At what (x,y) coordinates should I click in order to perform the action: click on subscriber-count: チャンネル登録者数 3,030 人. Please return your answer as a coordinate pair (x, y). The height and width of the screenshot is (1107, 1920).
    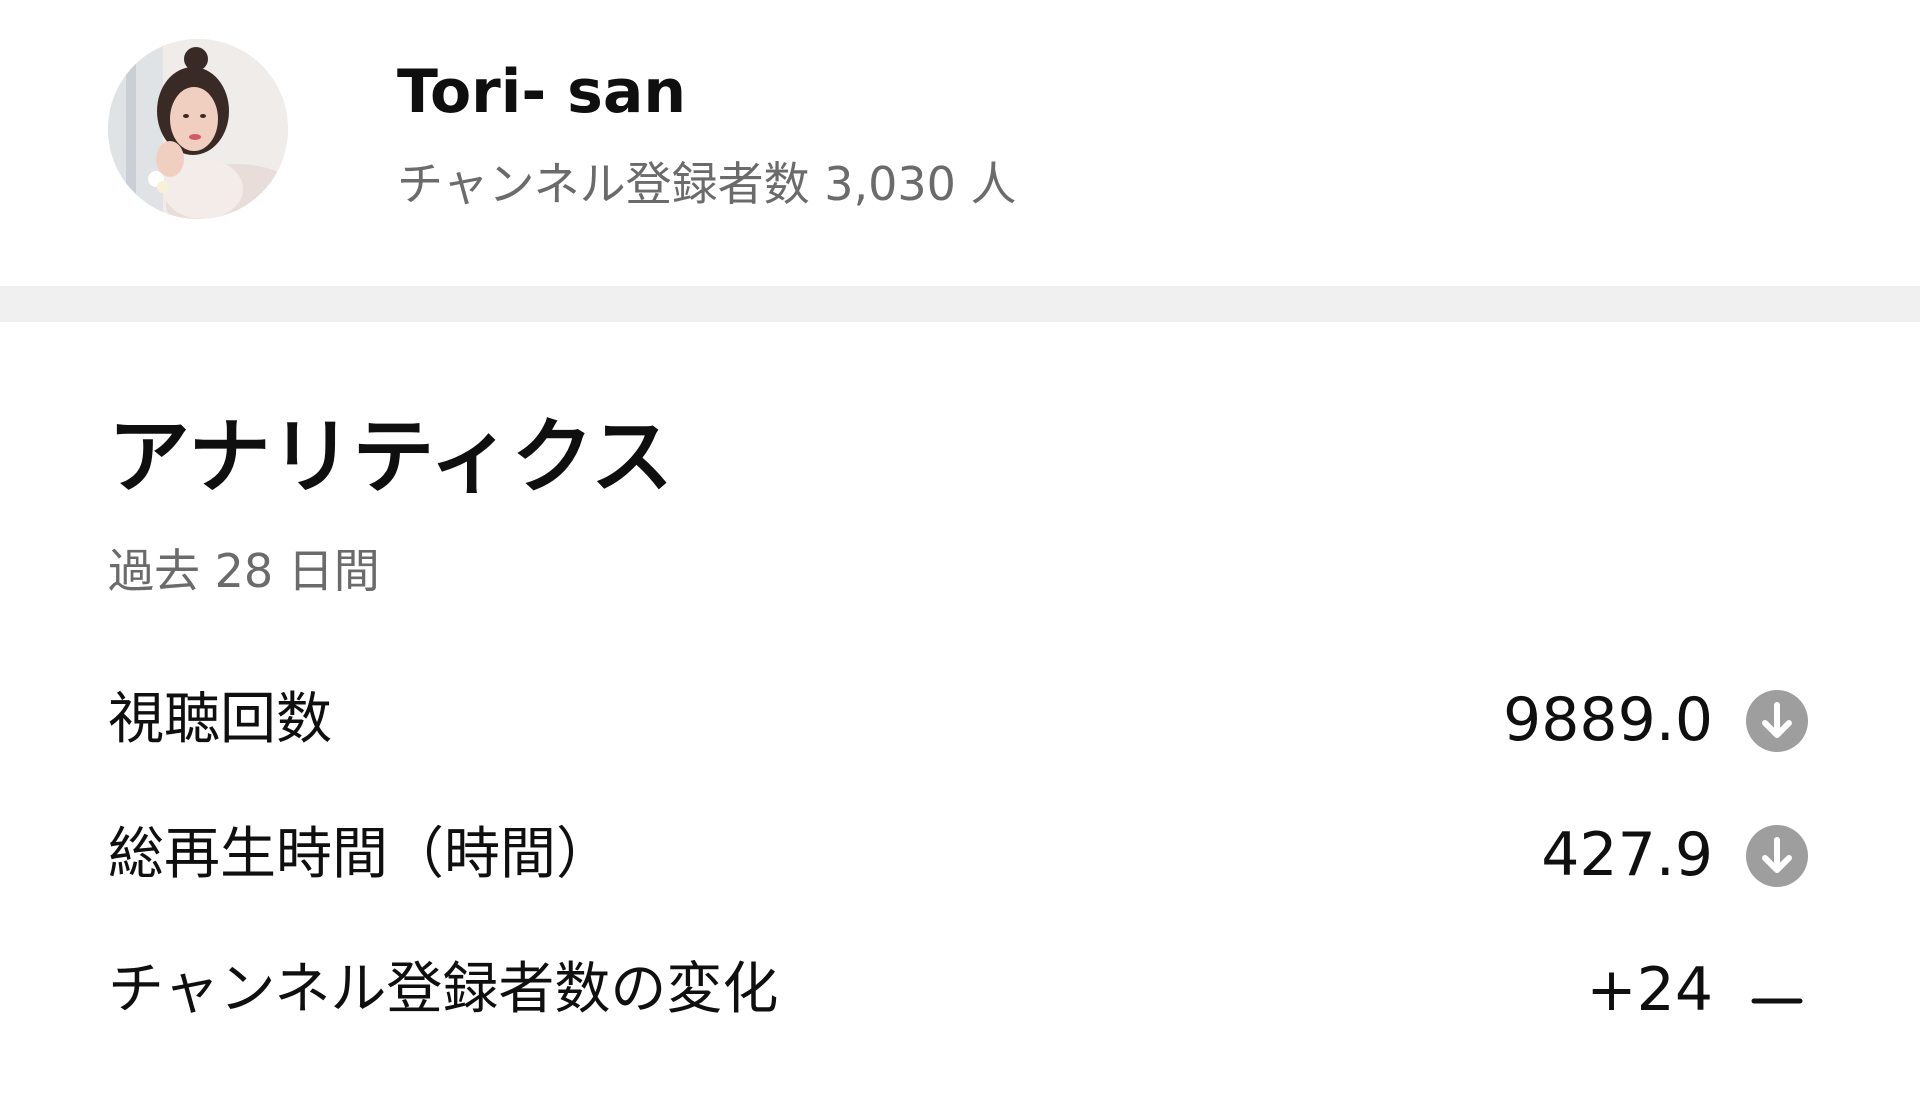
    Looking at the image, I should click on (707, 184).